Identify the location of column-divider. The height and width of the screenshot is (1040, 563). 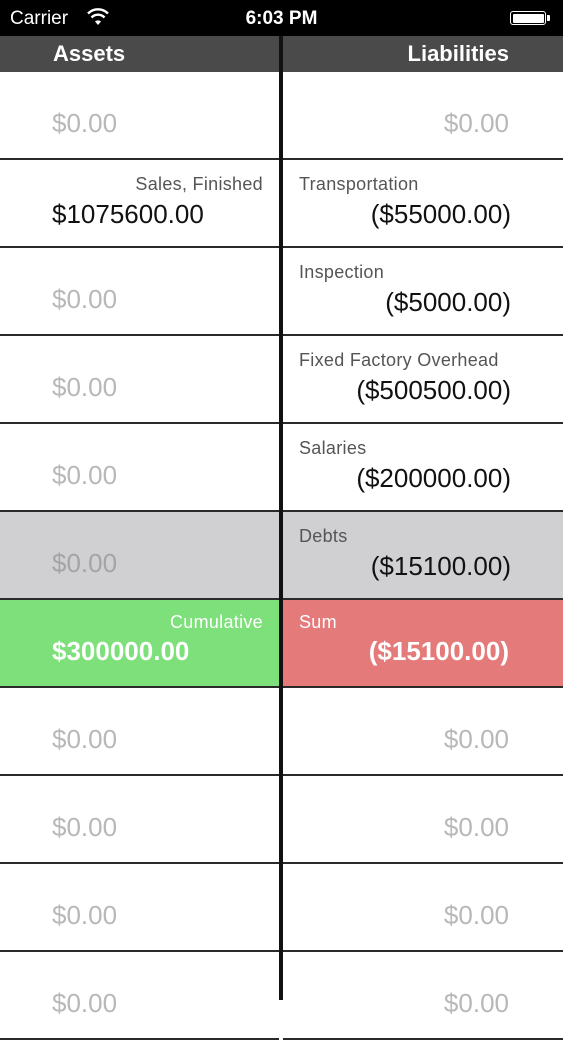
(281, 536).